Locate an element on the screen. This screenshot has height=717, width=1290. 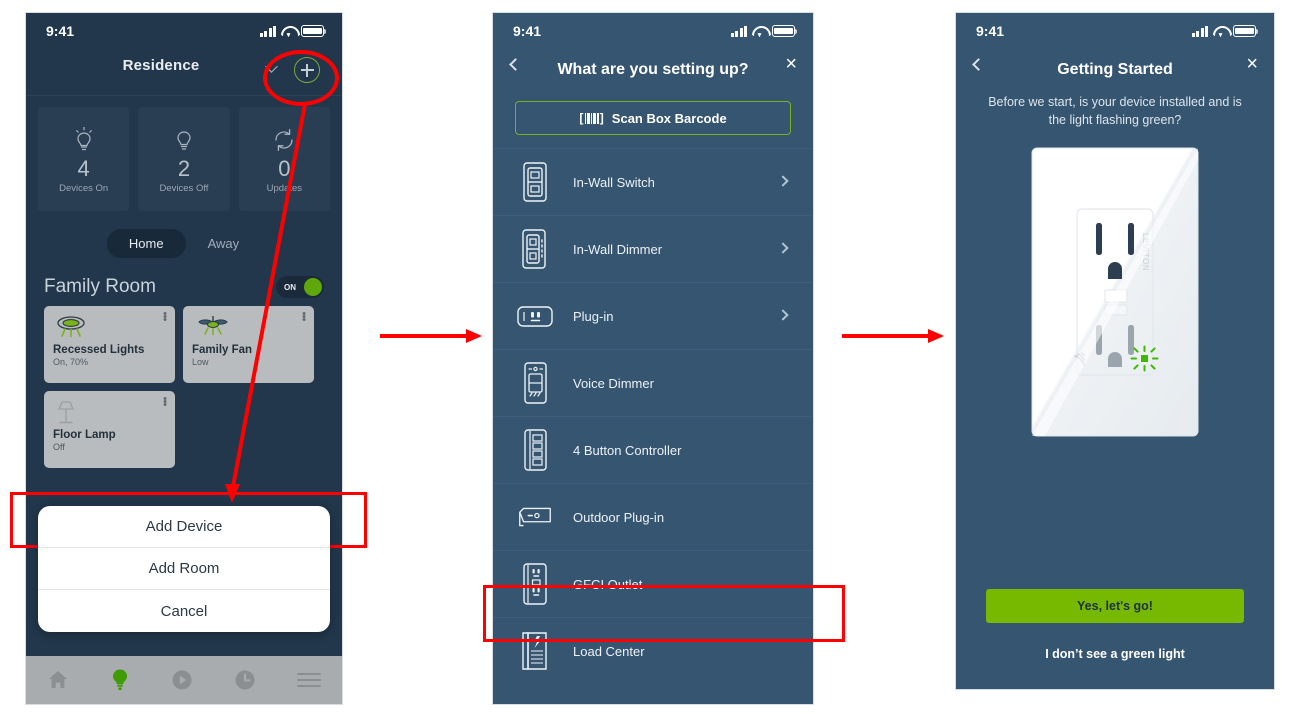
device-card: • • • Floor Lamp Off is located at coordinates (109, 429).